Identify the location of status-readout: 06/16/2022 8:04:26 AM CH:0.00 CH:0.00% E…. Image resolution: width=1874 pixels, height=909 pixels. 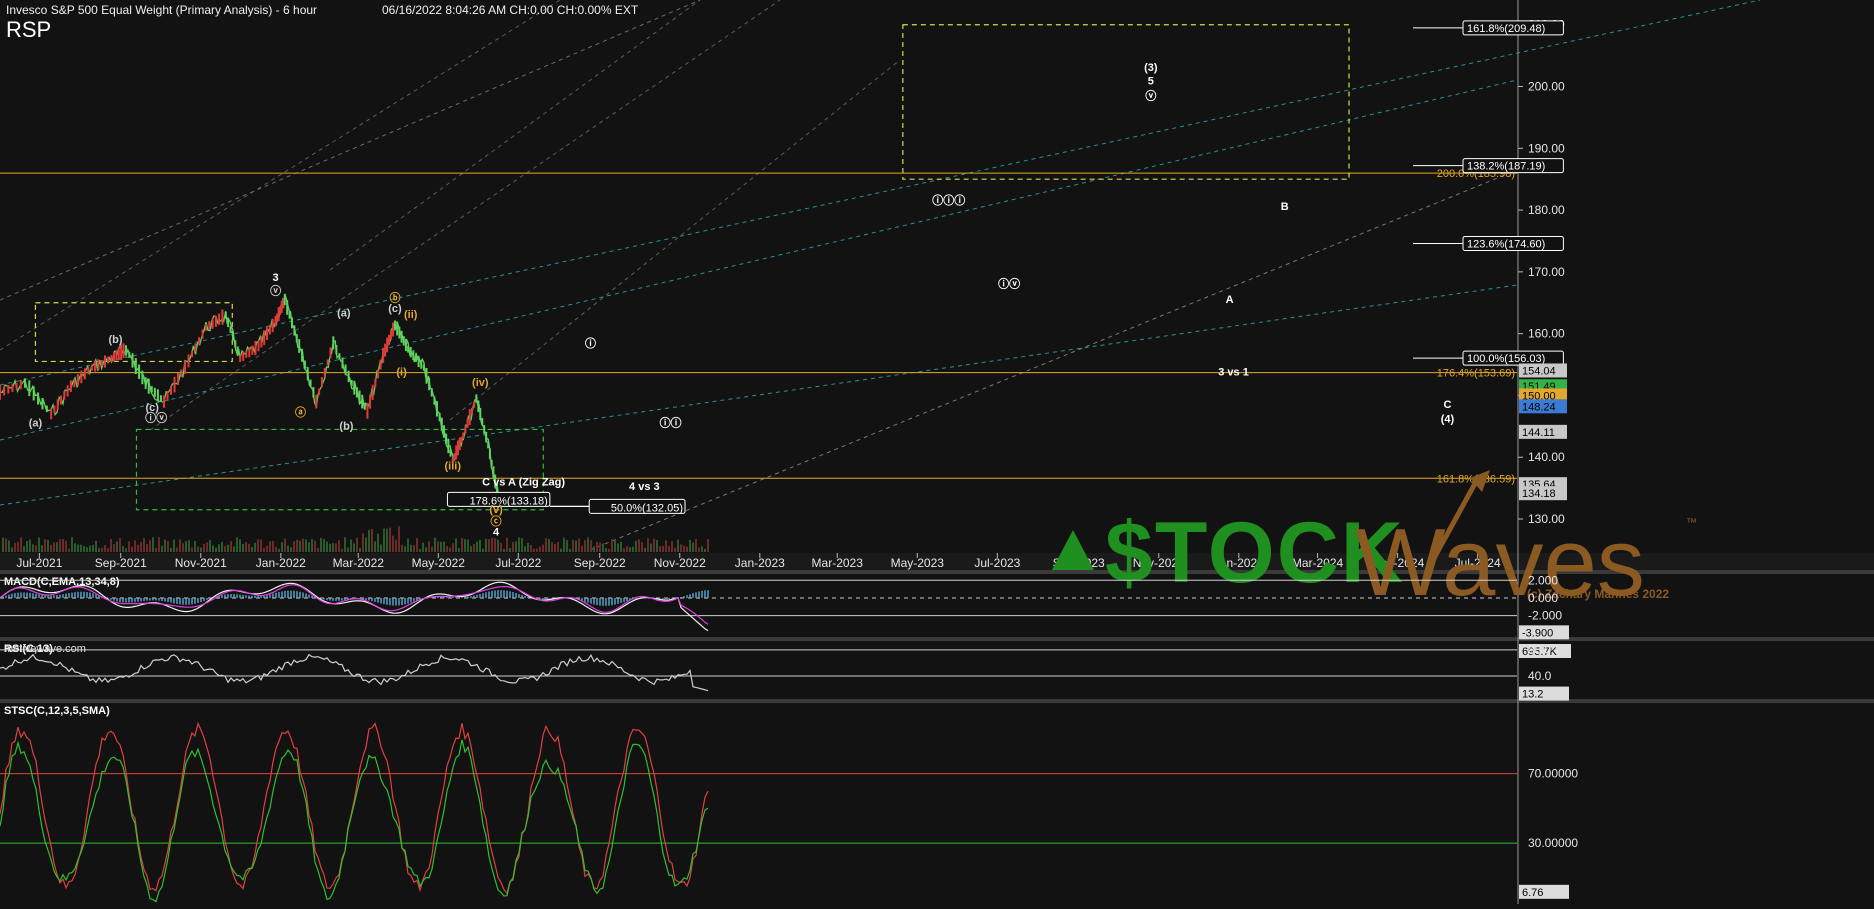
(510, 10).